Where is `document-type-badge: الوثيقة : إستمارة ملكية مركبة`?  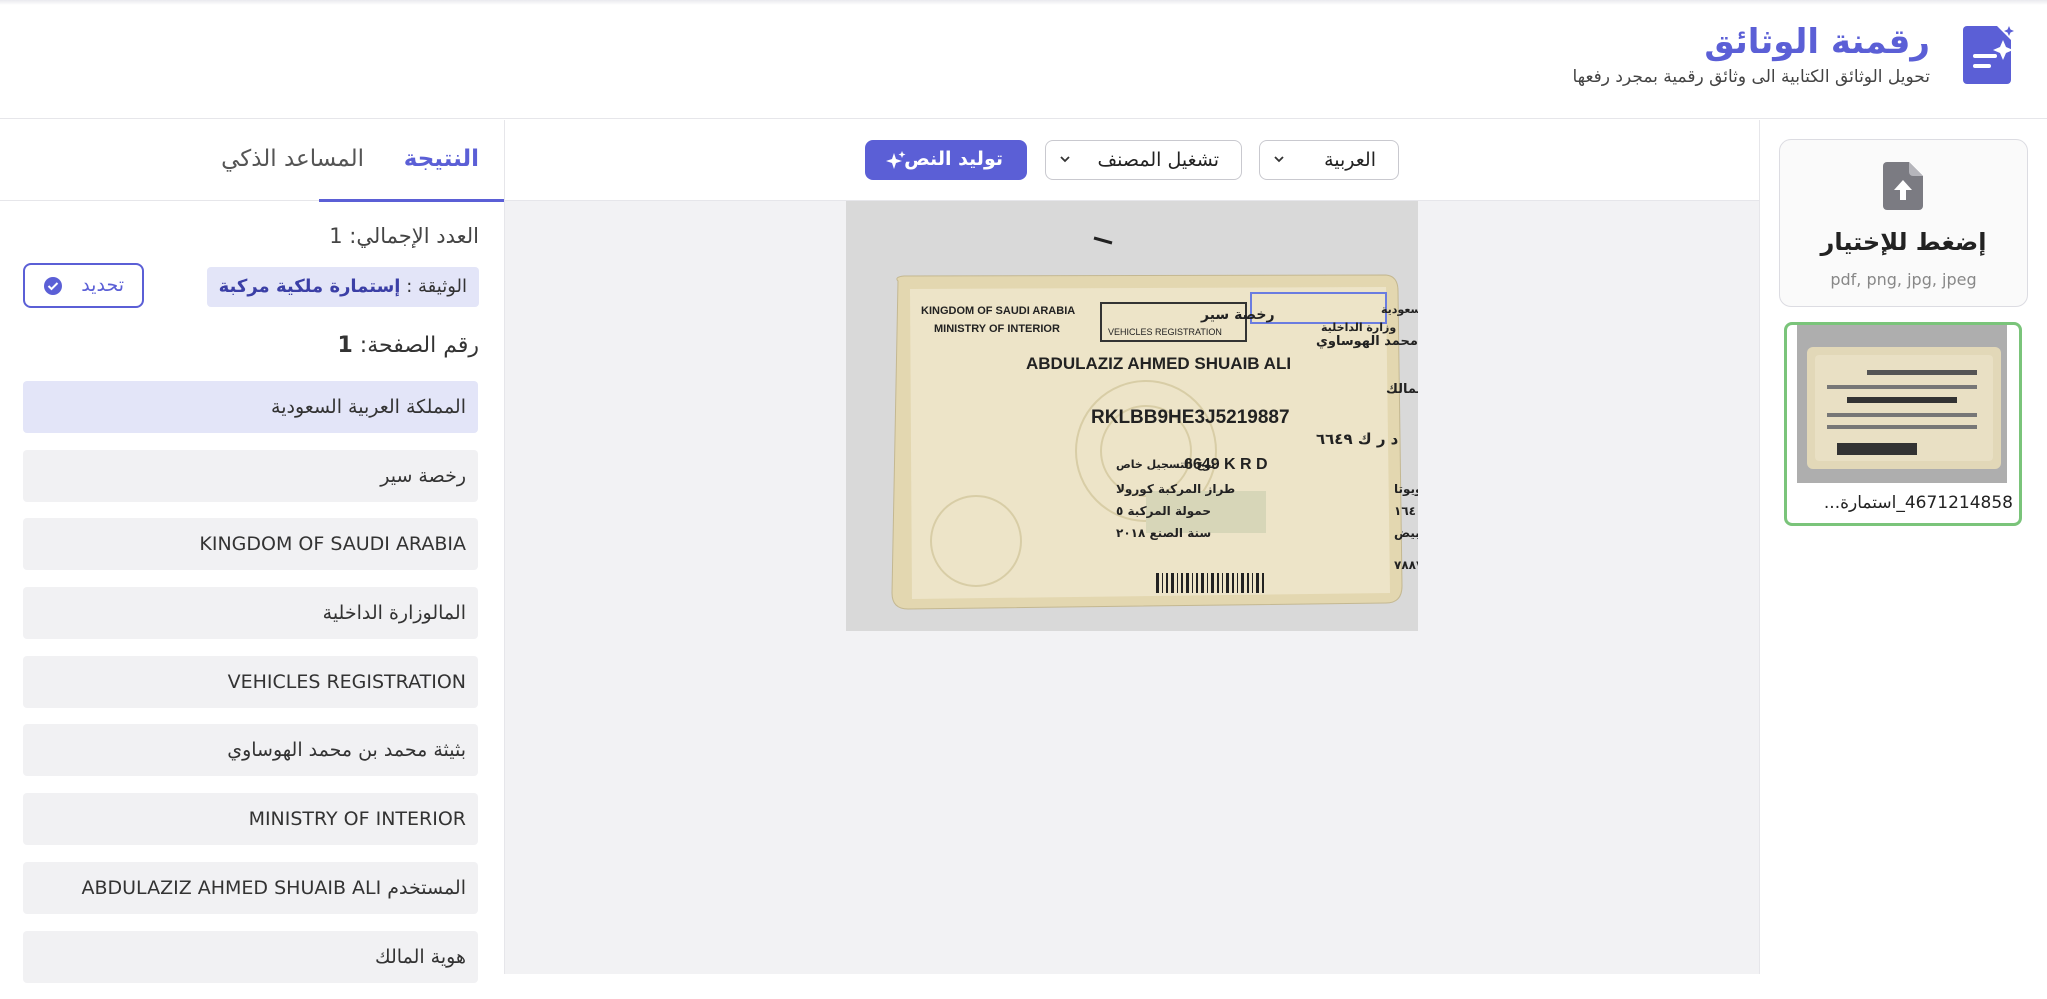
document-type-badge: الوثيقة : إستمارة ملكية مركبة is located at coordinates (342, 287).